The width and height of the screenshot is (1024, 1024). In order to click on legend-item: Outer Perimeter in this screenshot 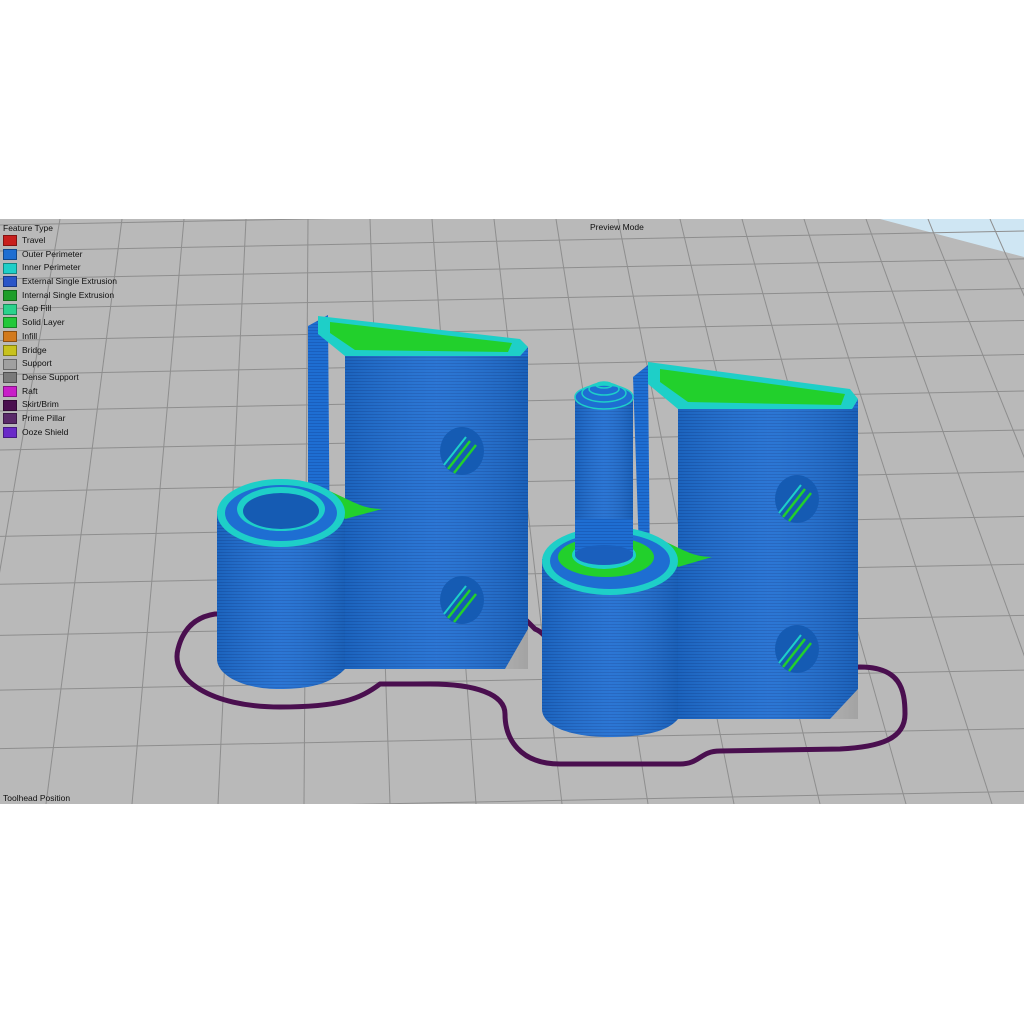, I will do `click(60, 255)`.